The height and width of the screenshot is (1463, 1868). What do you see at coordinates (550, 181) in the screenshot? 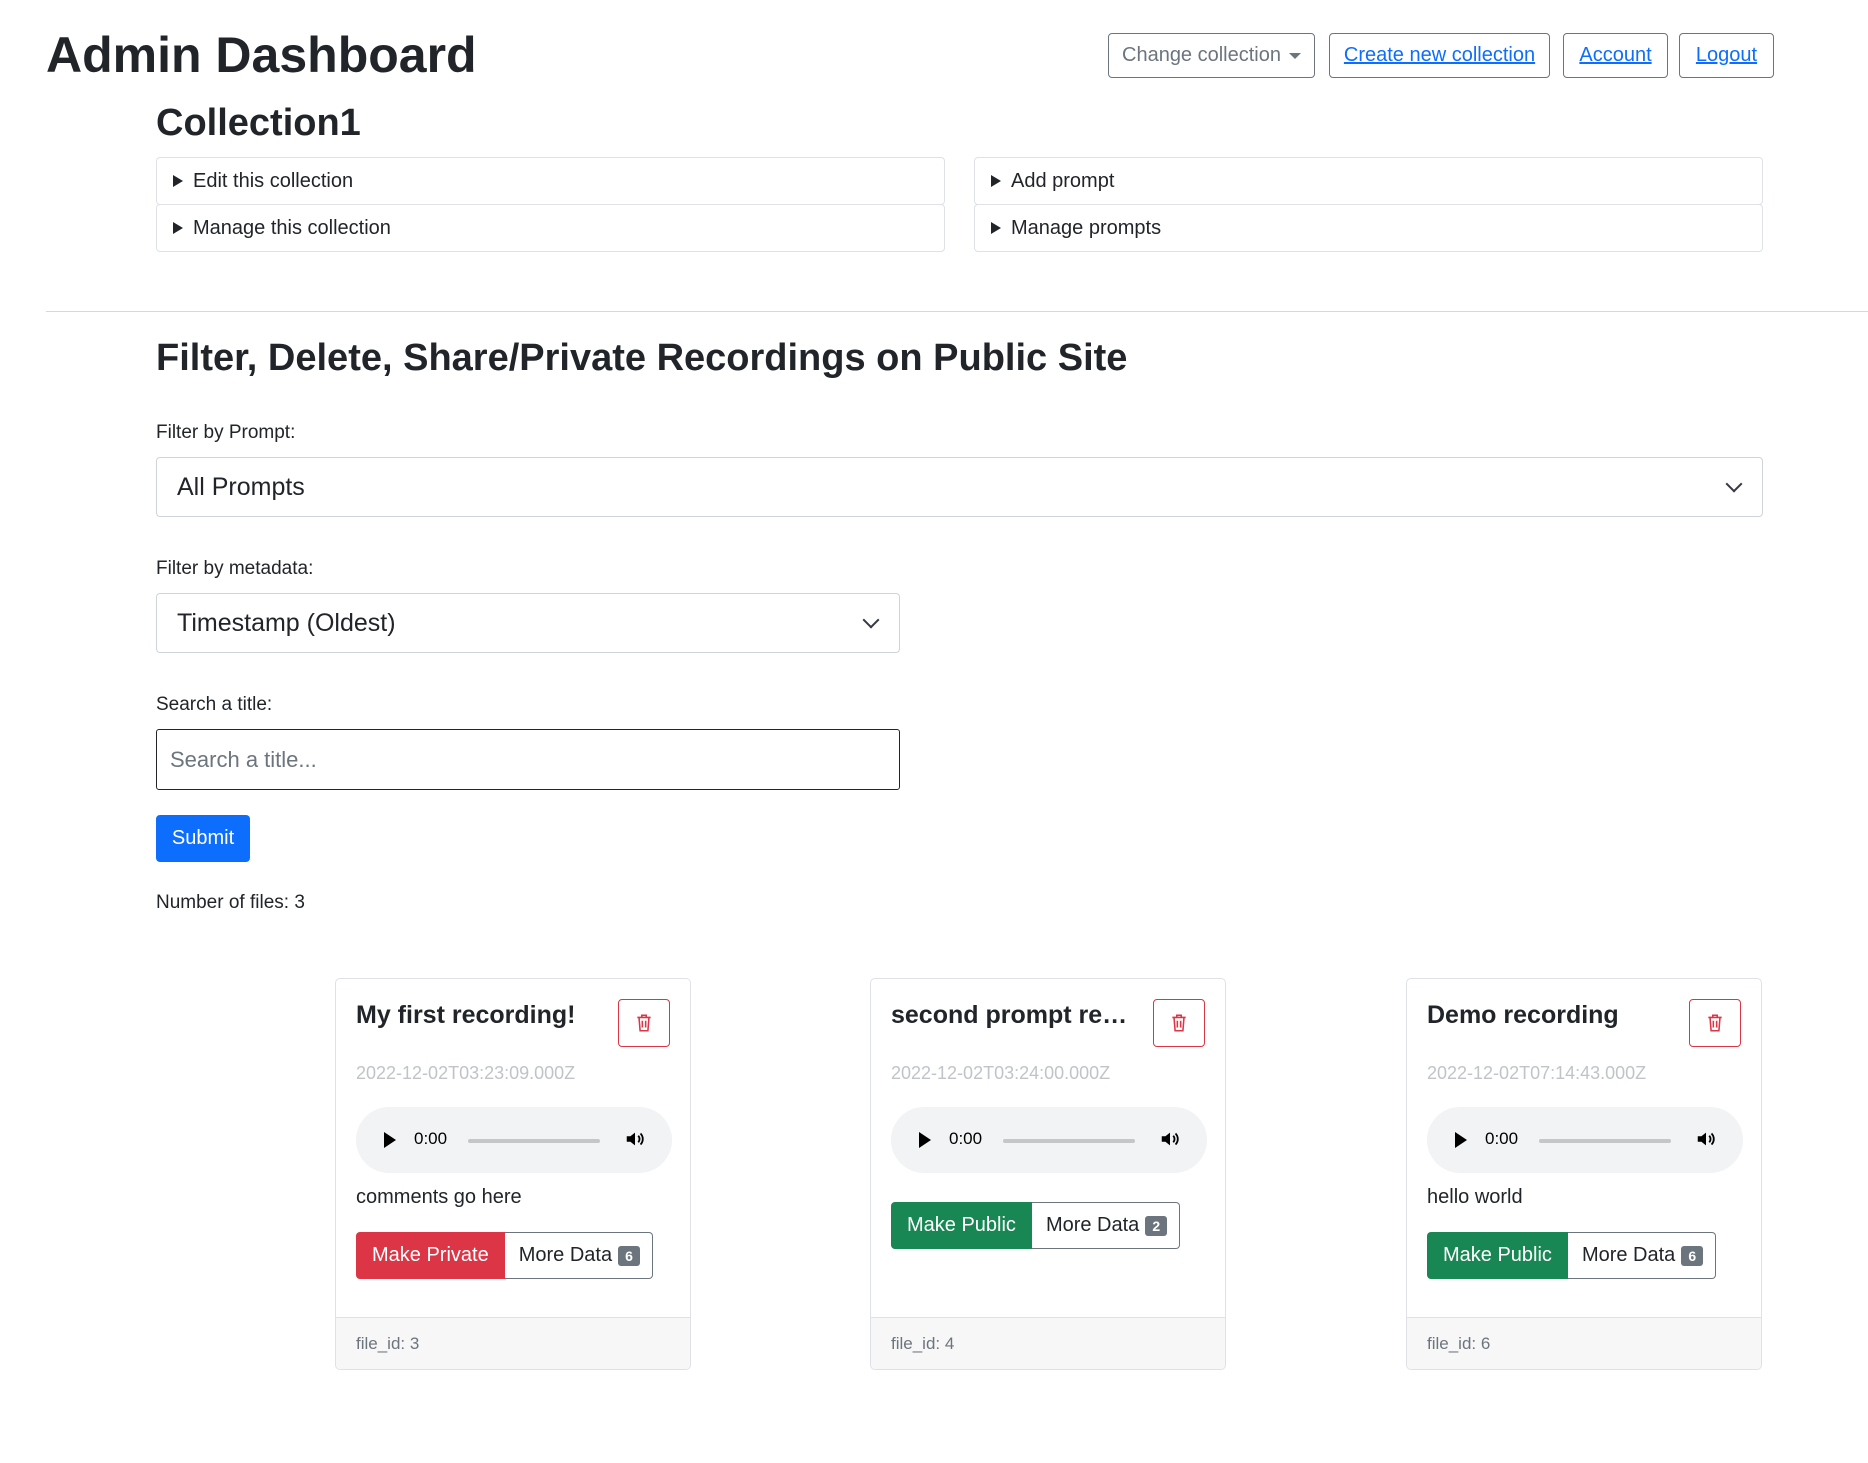
I see `edit-collection-details: Edit this collection` at bounding box center [550, 181].